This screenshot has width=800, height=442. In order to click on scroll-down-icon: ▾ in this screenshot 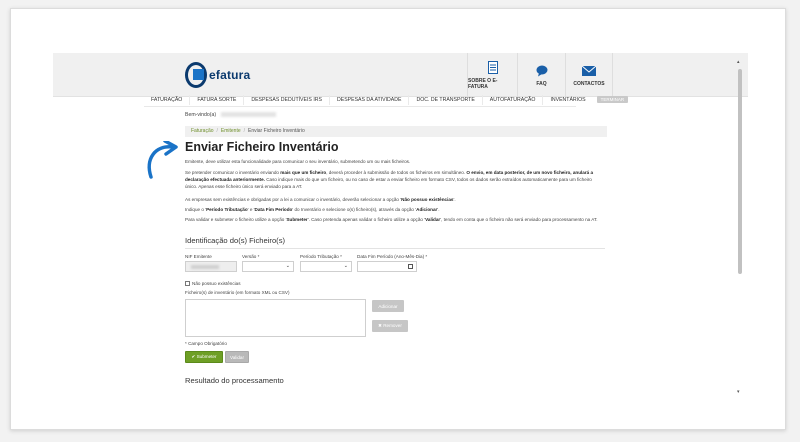, I will do `click(738, 392)`.